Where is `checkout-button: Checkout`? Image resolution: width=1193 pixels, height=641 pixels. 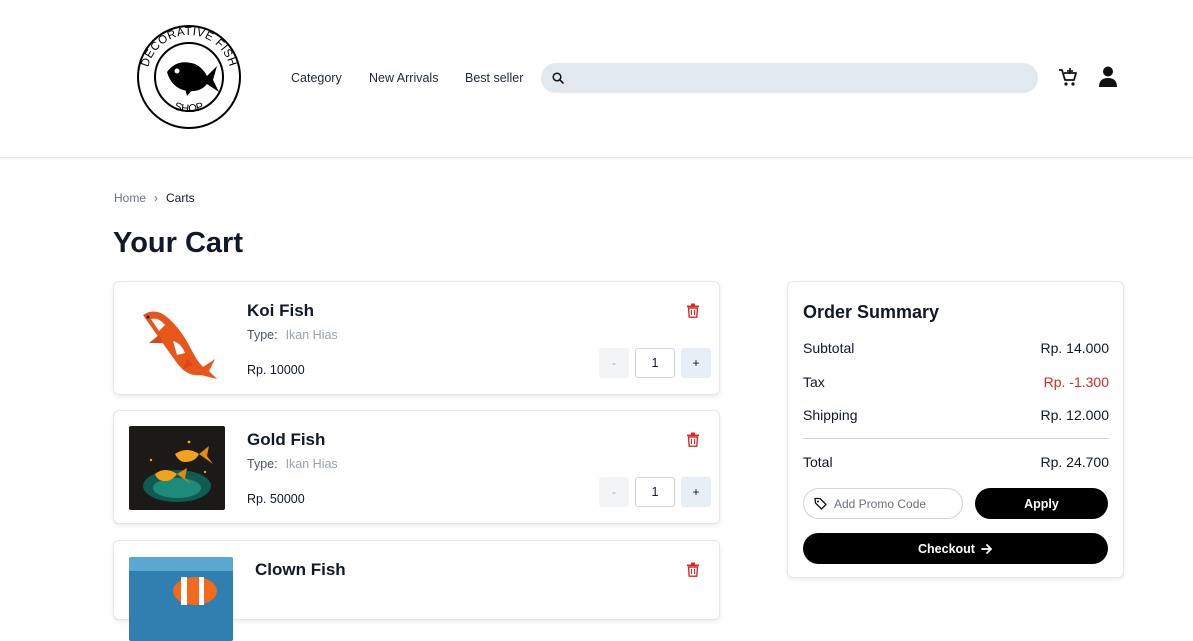 checkout-button: Checkout is located at coordinates (955, 548).